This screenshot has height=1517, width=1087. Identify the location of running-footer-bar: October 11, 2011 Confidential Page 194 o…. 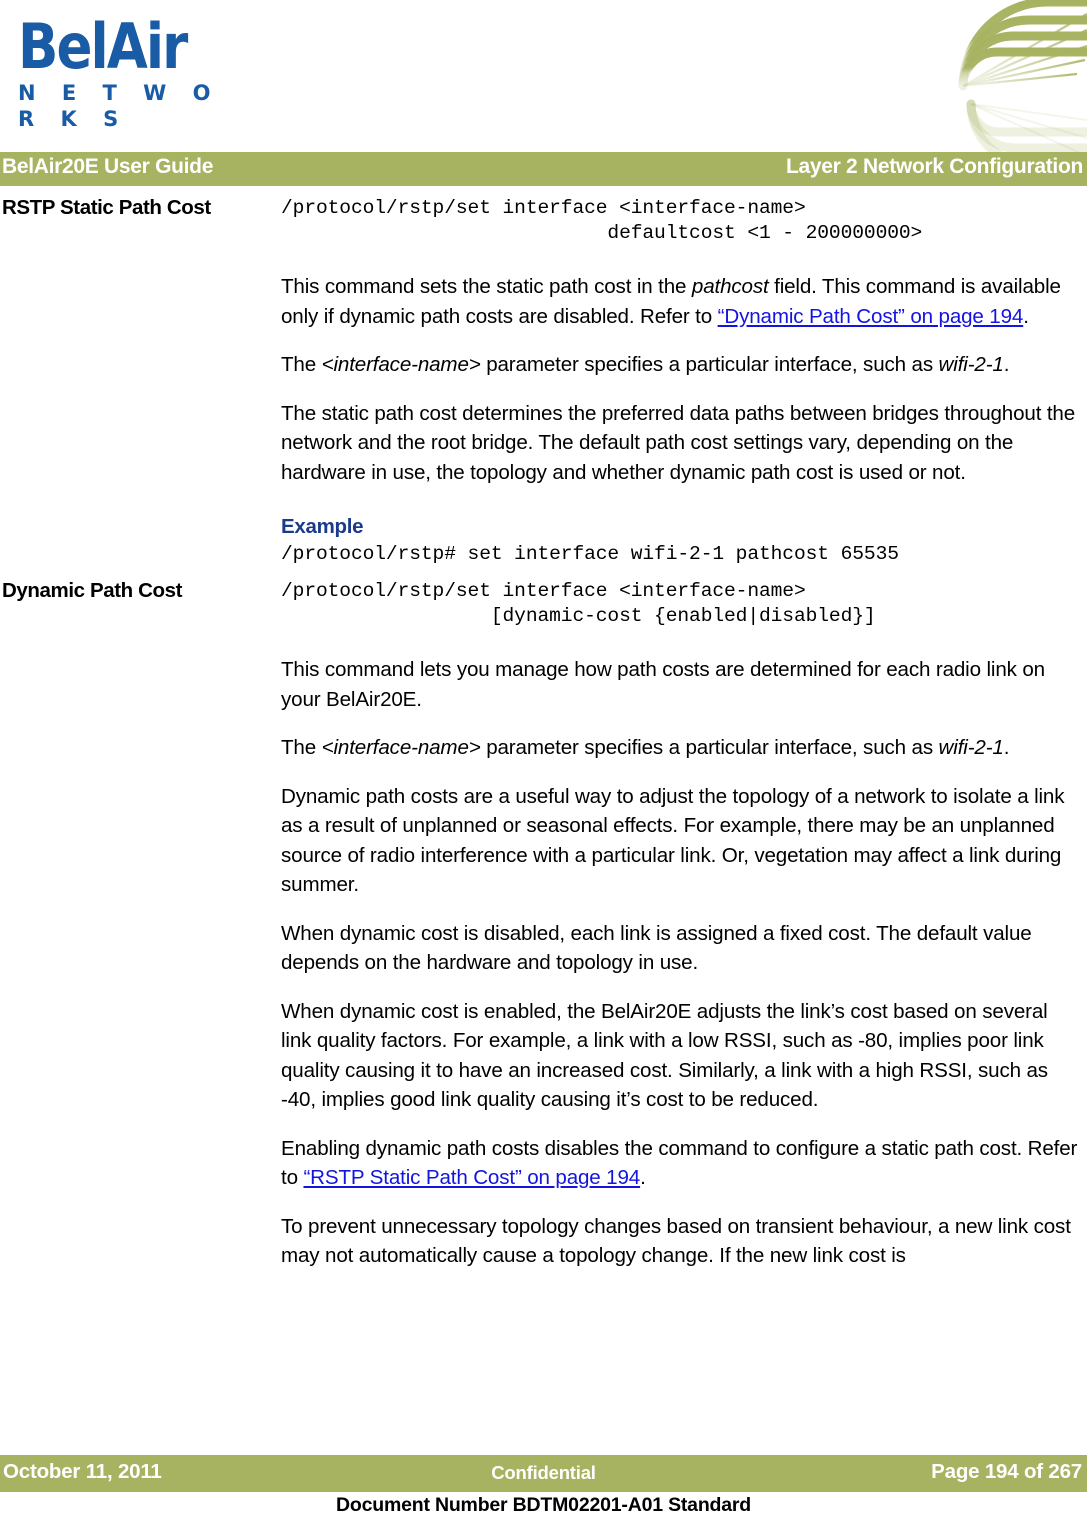
(543, 1473).